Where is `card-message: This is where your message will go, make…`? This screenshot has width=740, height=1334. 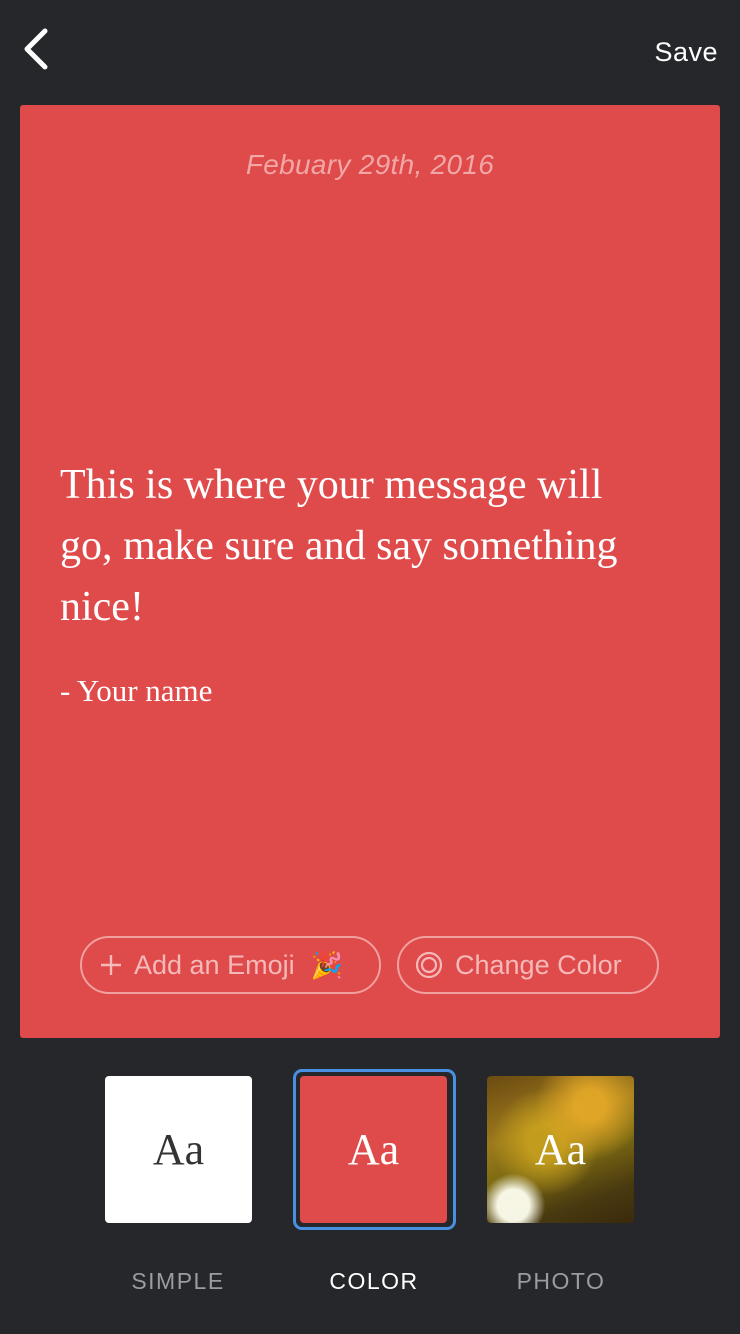
card-message: This is where your message will go, make… is located at coordinates (360, 546).